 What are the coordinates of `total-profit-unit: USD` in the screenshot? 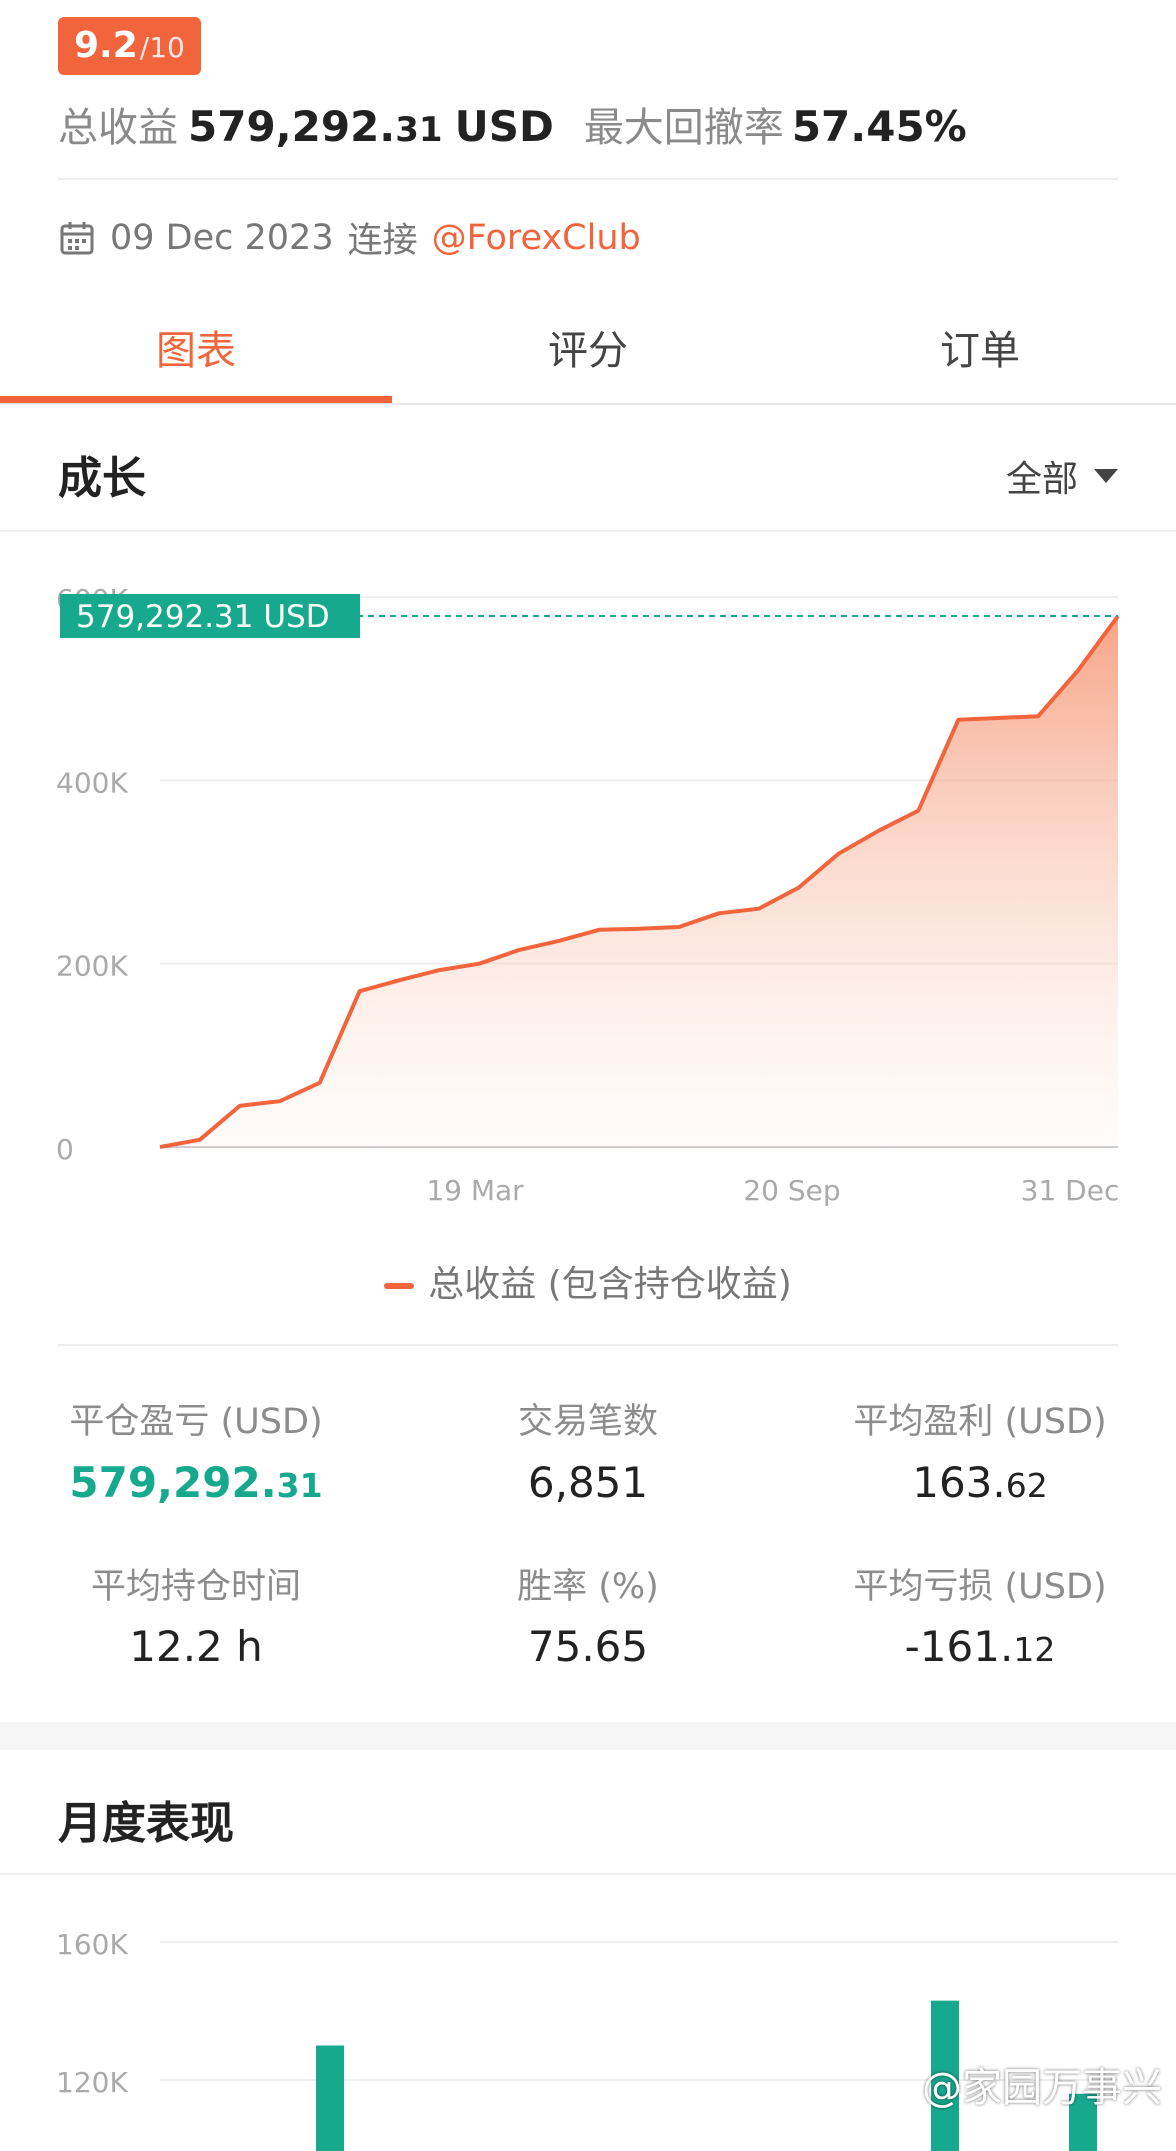 It's located at (504, 126).